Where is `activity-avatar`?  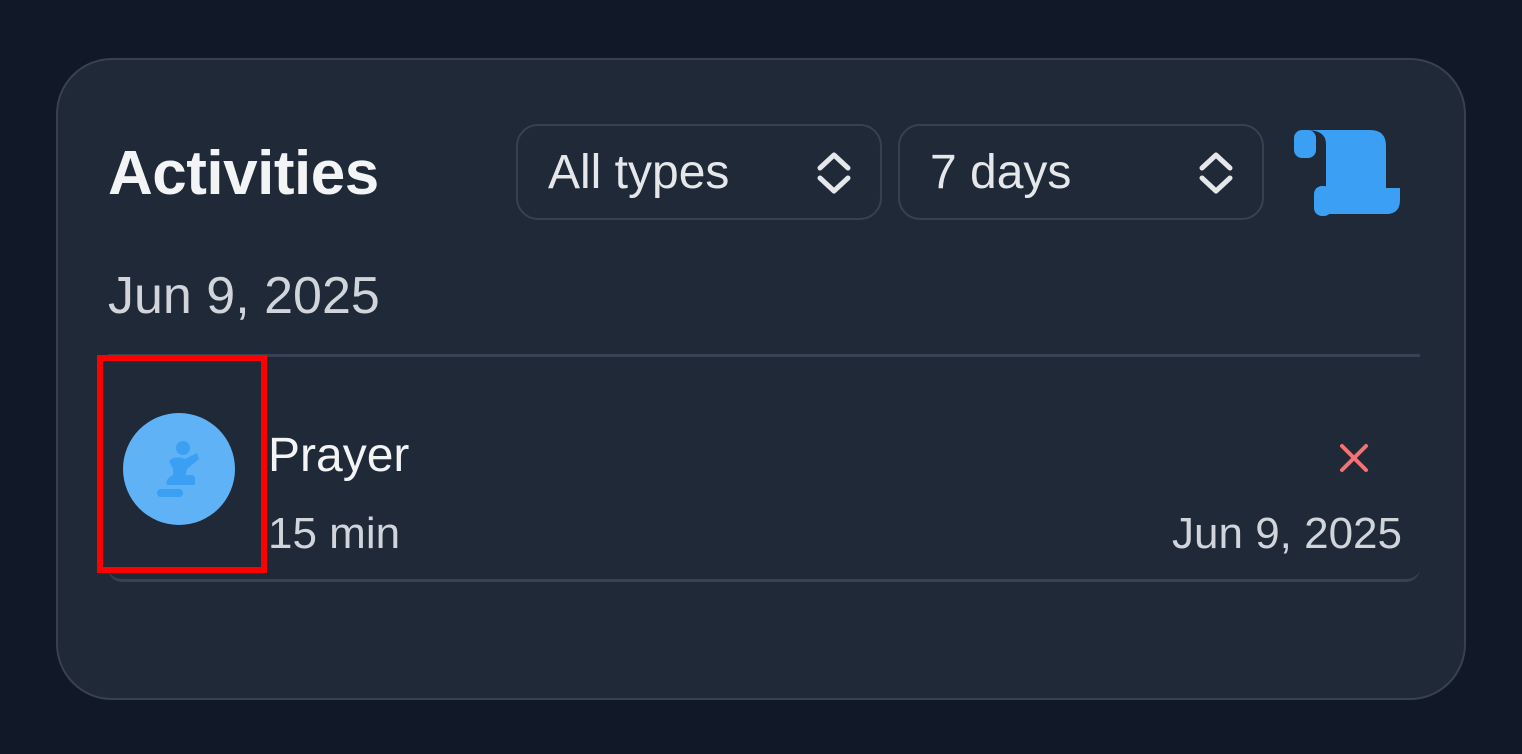 activity-avatar is located at coordinates (179, 469).